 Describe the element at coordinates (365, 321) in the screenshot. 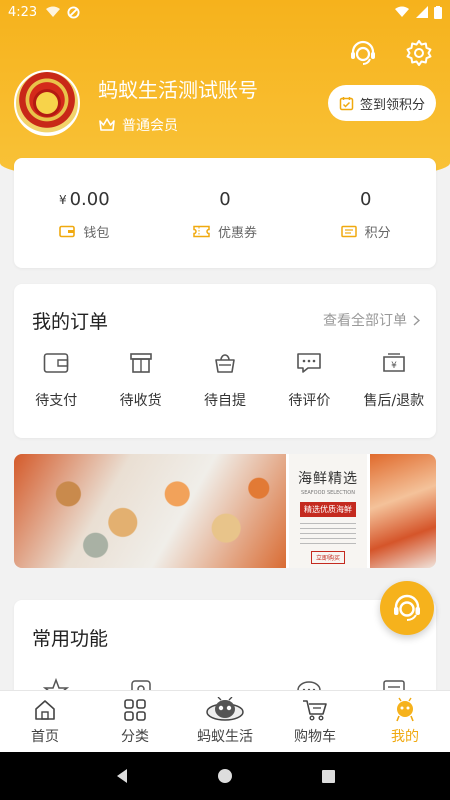

I see `view-all-label: 查看全部订单` at that location.